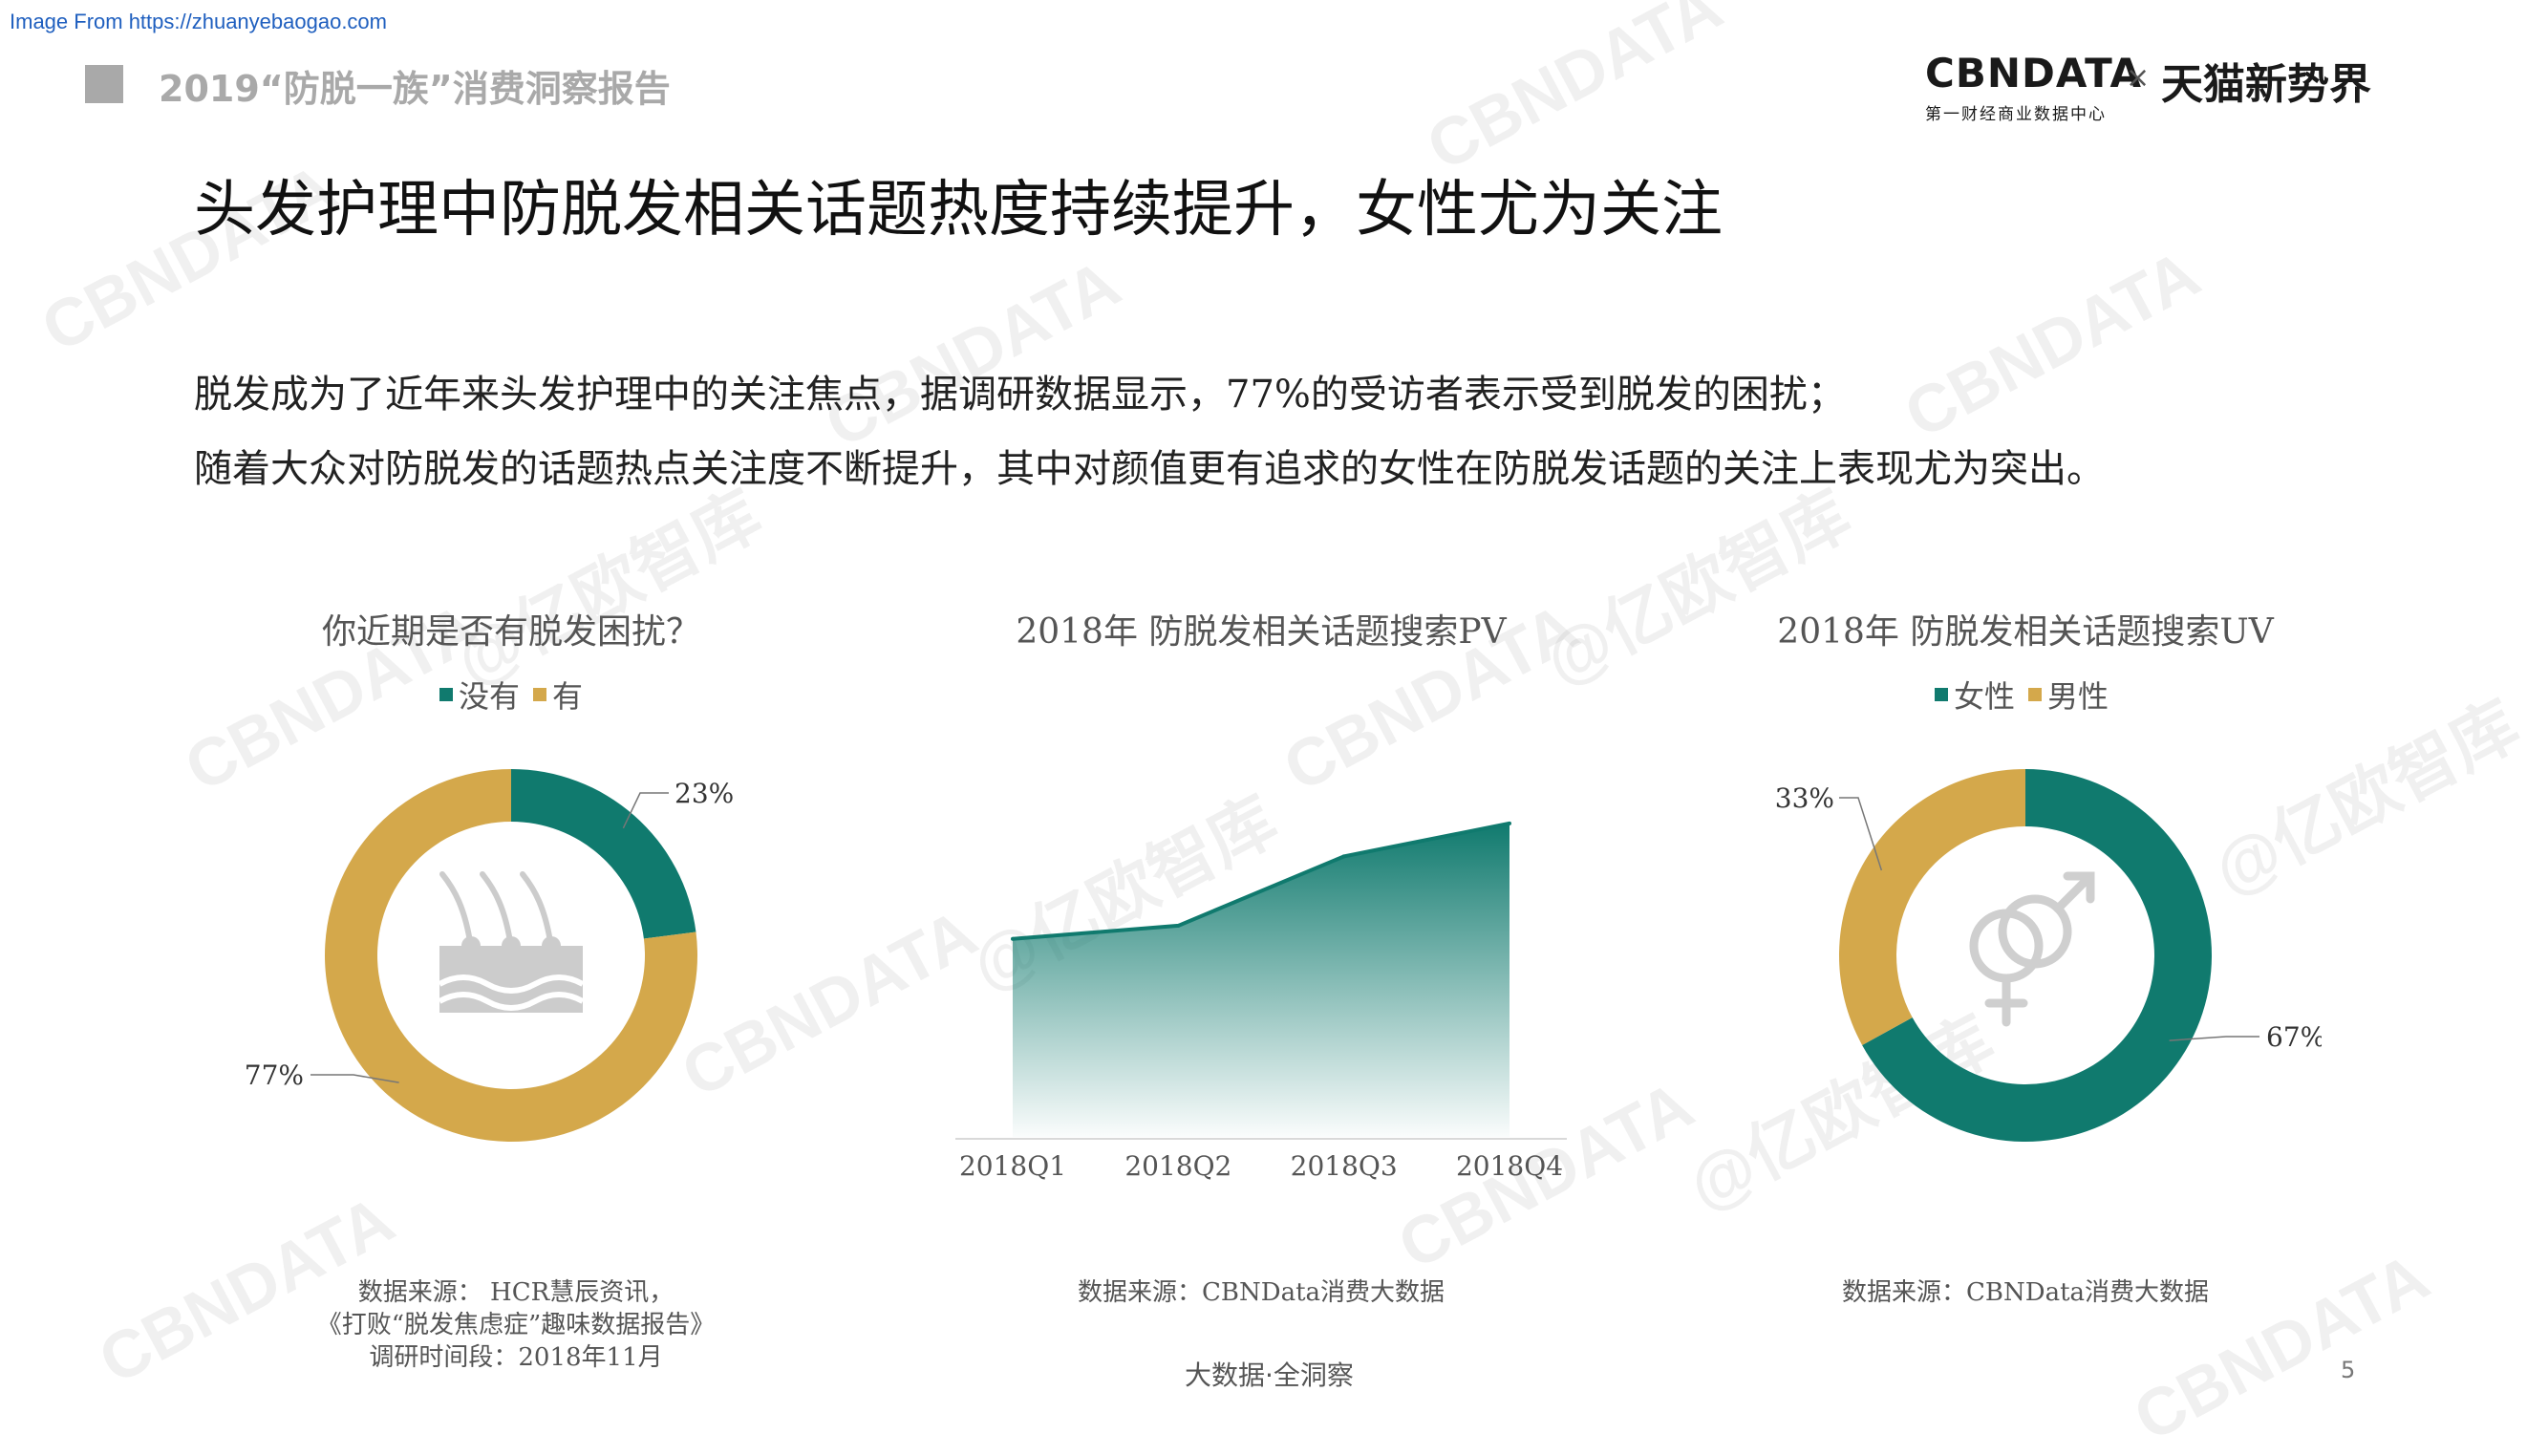  What do you see at coordinates (704, 794) in the screenshot?
I see `pie-data-label: 23%` at bounding box center [704, 794].